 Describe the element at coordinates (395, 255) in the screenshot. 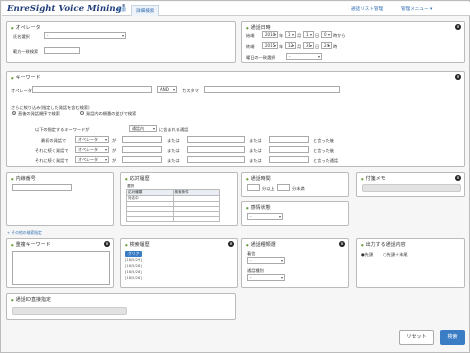

I see `output-option-head-tail: ○先頭＋末尾` at that location.